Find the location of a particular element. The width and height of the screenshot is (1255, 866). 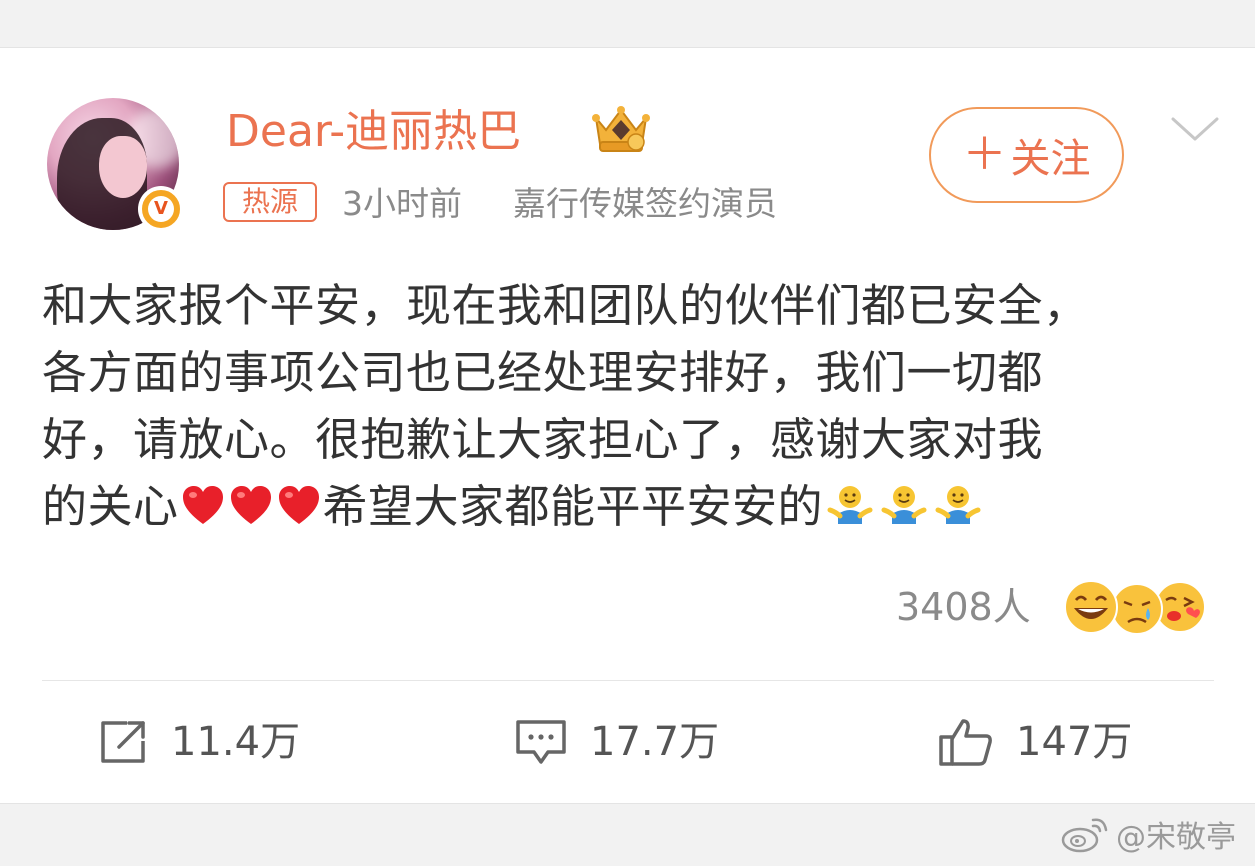

post-line-4: 的关心 希望大家都能平平安安的 is located at coordinates (637, 506).